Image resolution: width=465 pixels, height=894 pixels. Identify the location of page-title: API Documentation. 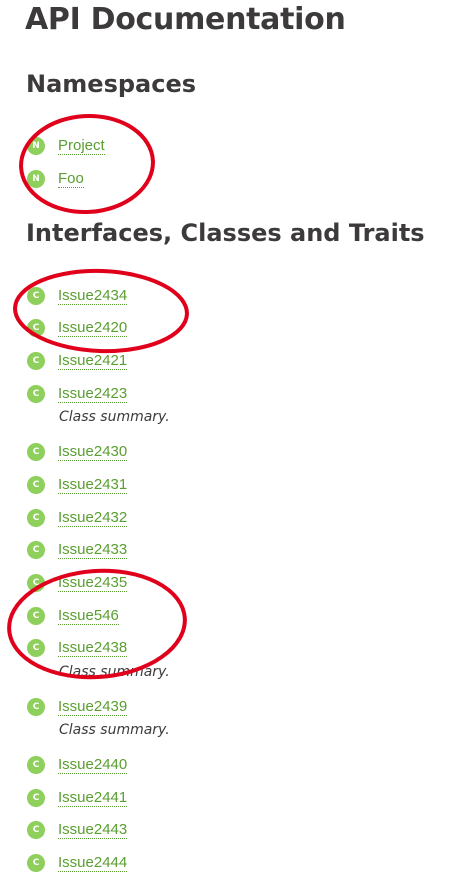
(185, 19).